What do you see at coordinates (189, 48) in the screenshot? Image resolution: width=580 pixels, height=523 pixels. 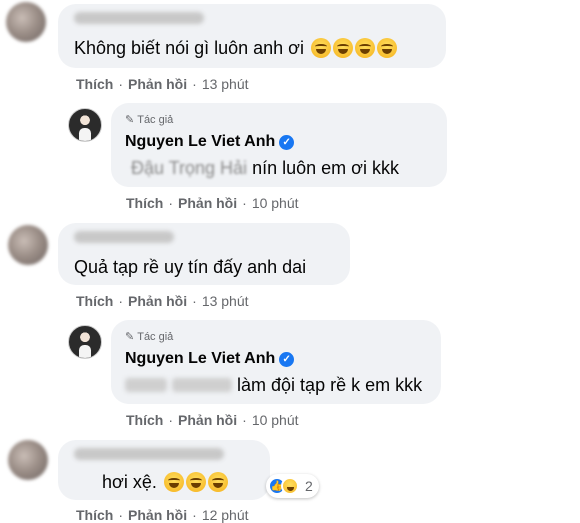 I see `comment-text: Không biết nói gì luôn anh ơi` at bounding box center [189, 48].